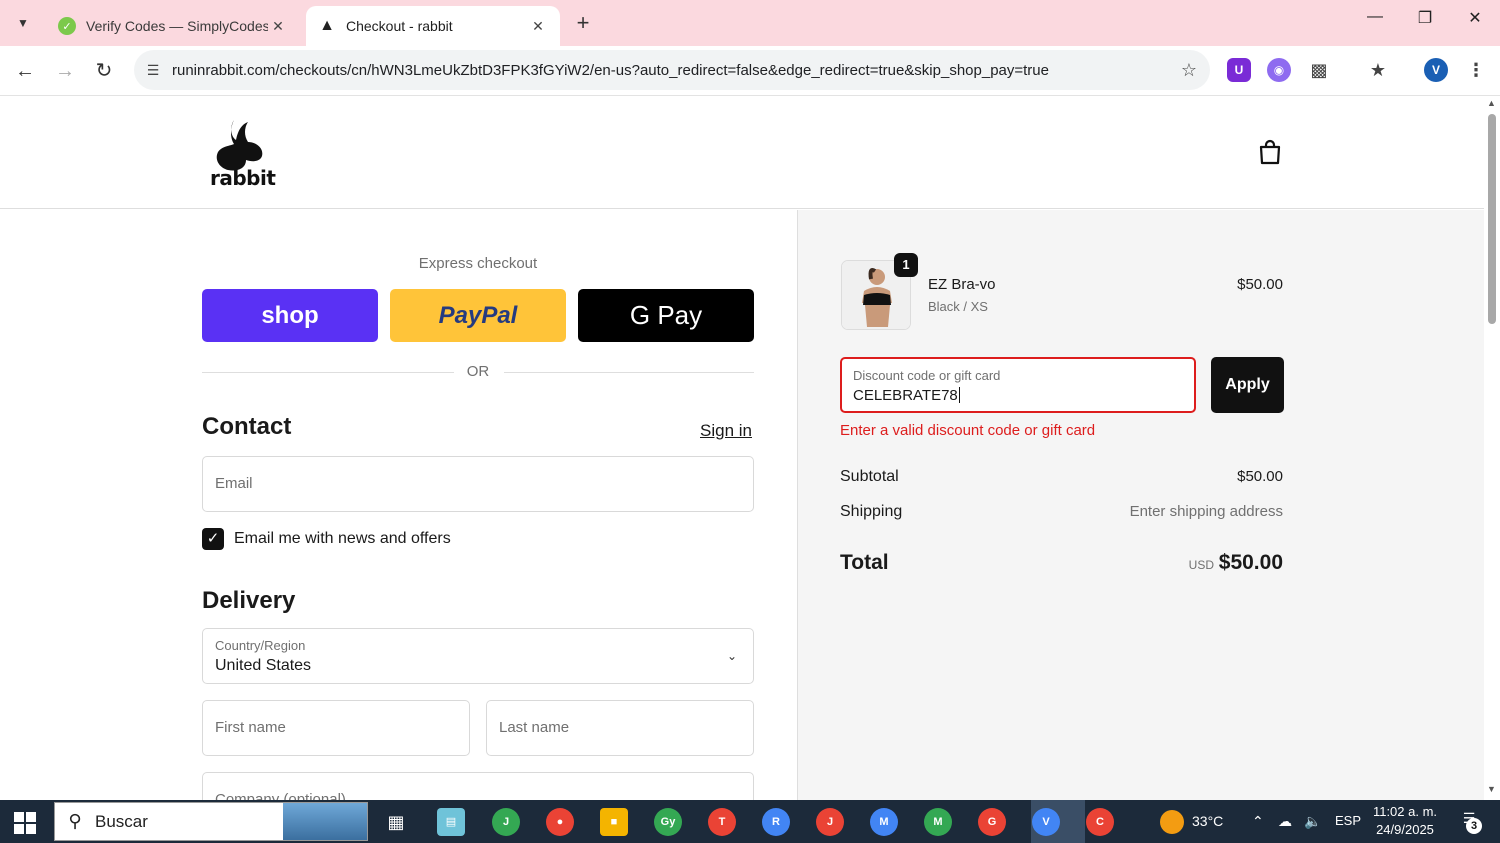 The width and height of the screenshot is (1500, 843). I want to click on total-label: Total, so click(864, 562).